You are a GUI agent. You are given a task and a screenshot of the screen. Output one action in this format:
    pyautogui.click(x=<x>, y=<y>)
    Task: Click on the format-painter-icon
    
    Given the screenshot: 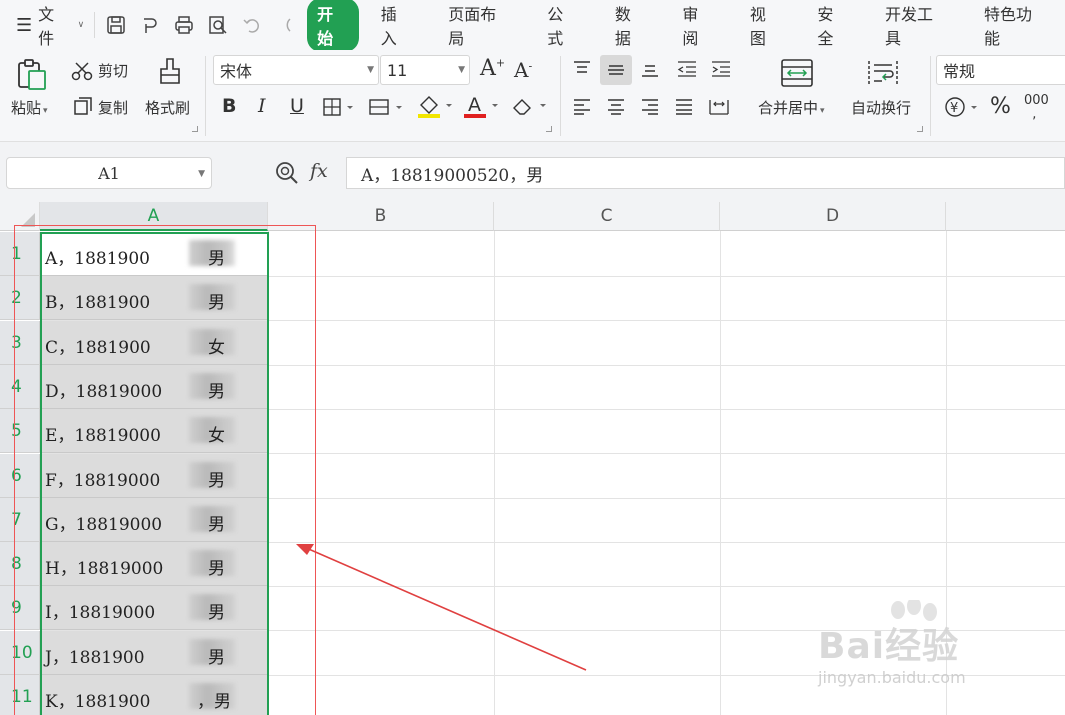 What is the action you would take?
    pyautogui.click(x=170, y=73)
    